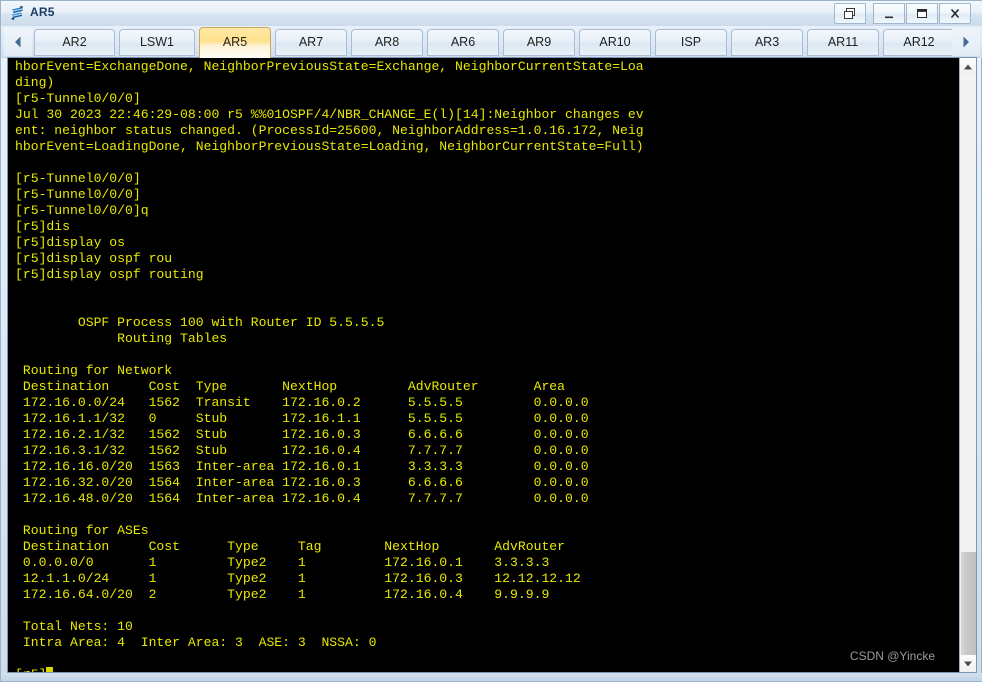 The height and width of the screenshot is (682, 982). I want to click on window-title: AR5, so click(42, 12).